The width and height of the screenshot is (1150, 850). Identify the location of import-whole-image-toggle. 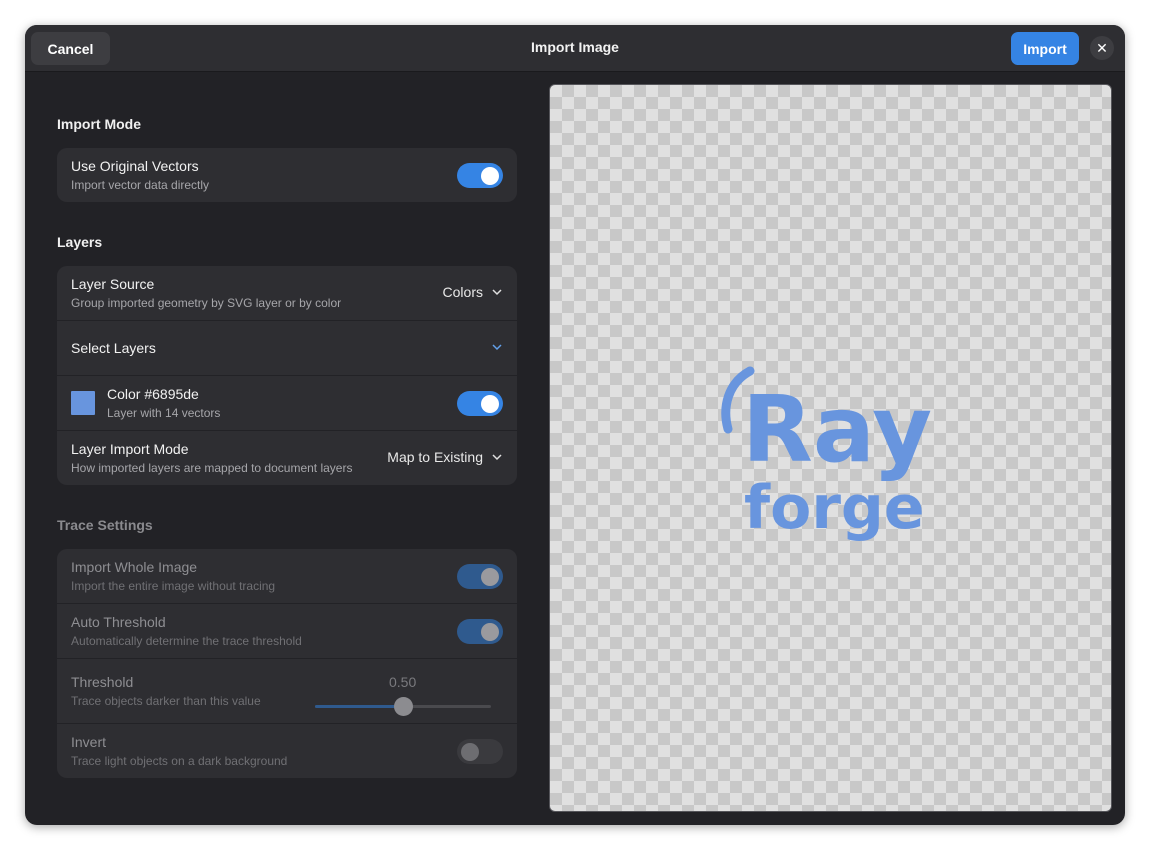
(480, 576).